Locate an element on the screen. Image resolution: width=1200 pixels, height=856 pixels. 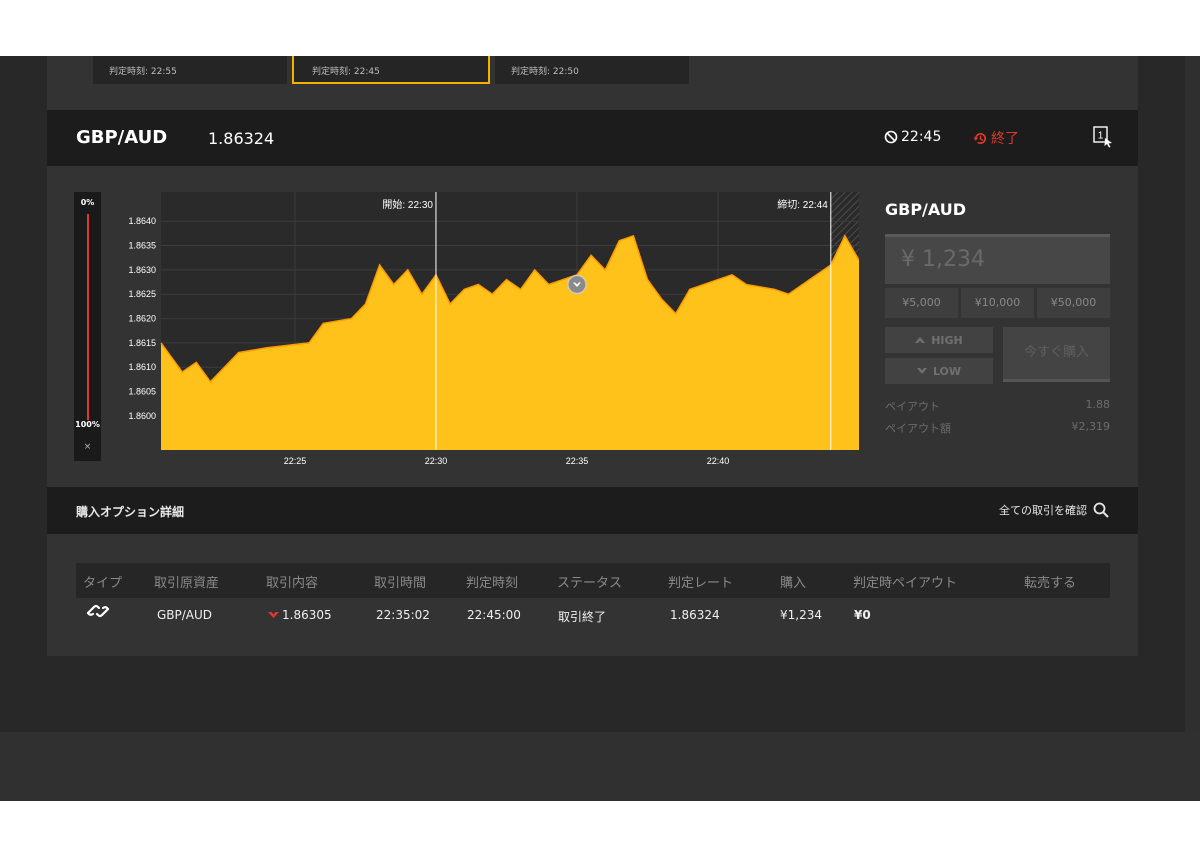
asset-pair-title: GBP/AUD is located at coordinates (122, 137).